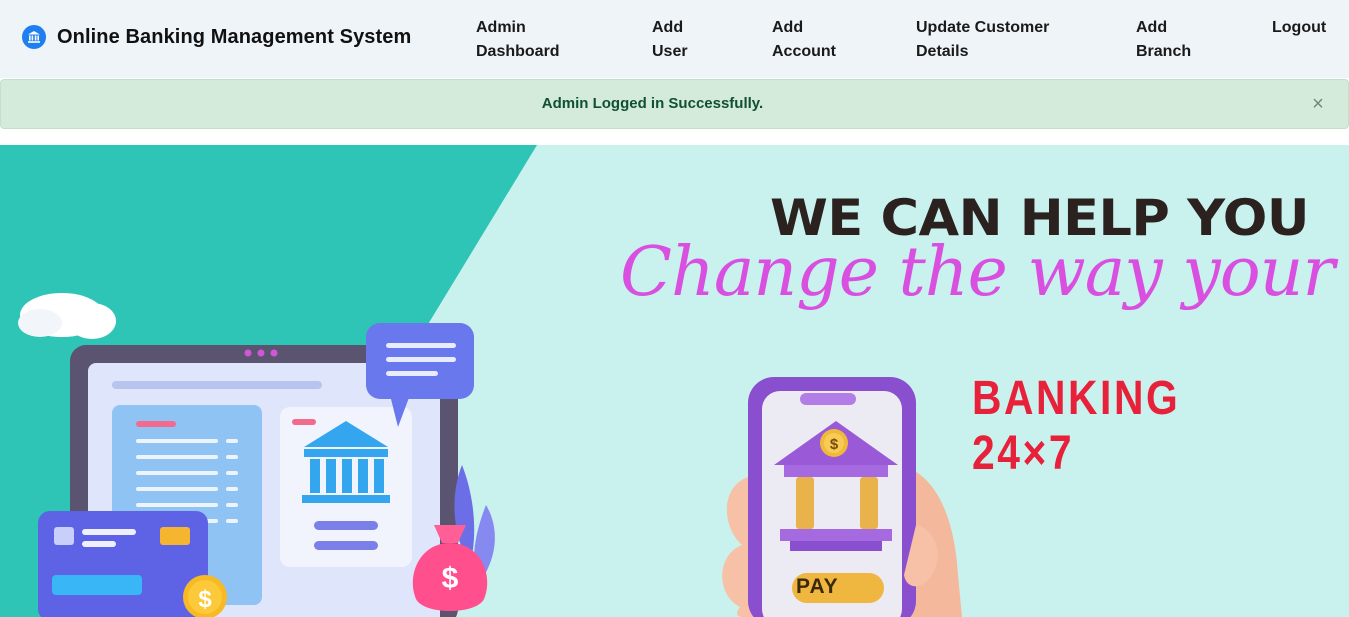 The width and height of the screenshot is (1349, 617). I want to click on nav-label-line2: Details, so click(942, 51).